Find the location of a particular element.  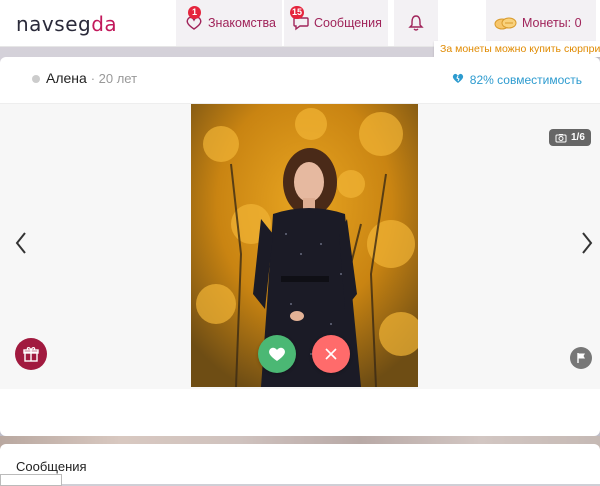

photo-counter: 1/6 is located at coordinates (570, 137).